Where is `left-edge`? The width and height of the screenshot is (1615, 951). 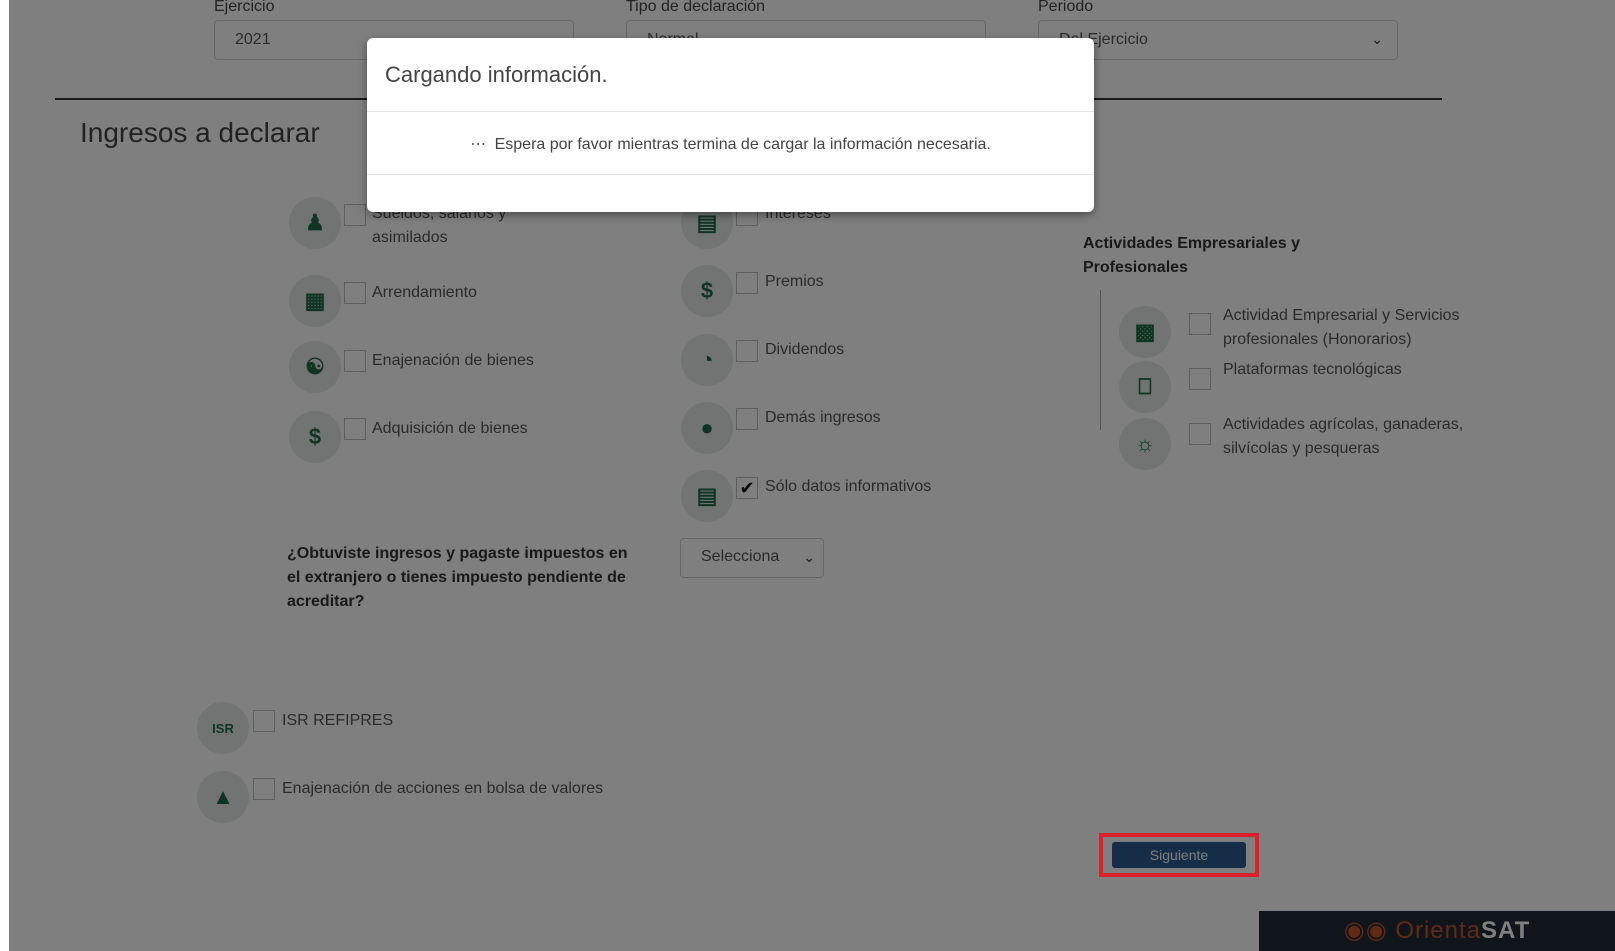 left-edge is located at coordinates (4, 475).